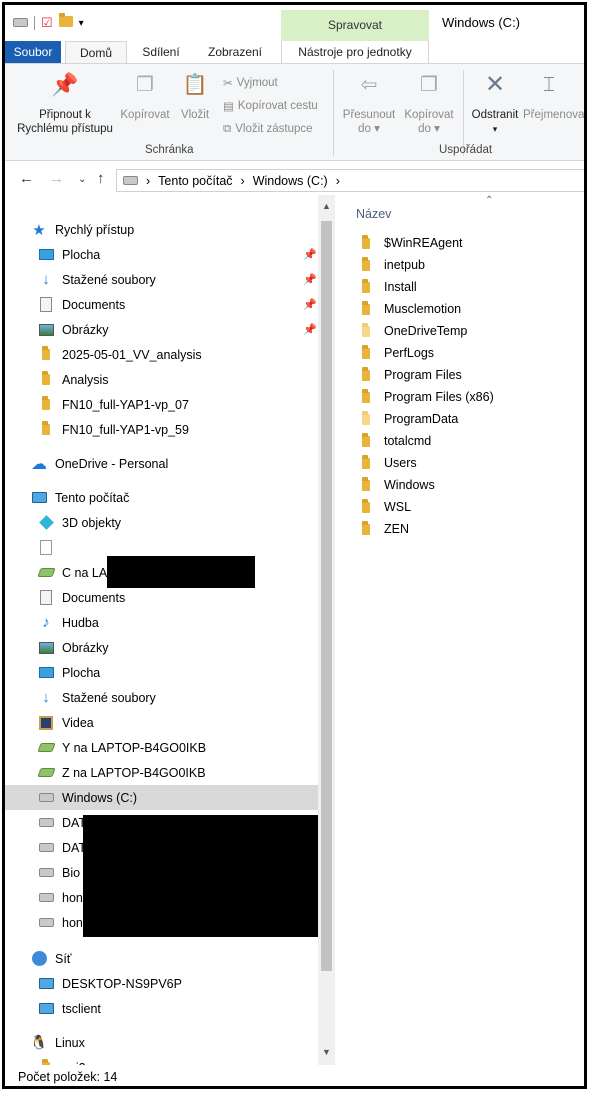 The height and width of the screenshot is (1093, 590). What do you see at coordinates (46, 697) in the screenshot?
I see `download-icon: ↓` at bounding box center [46, 697].